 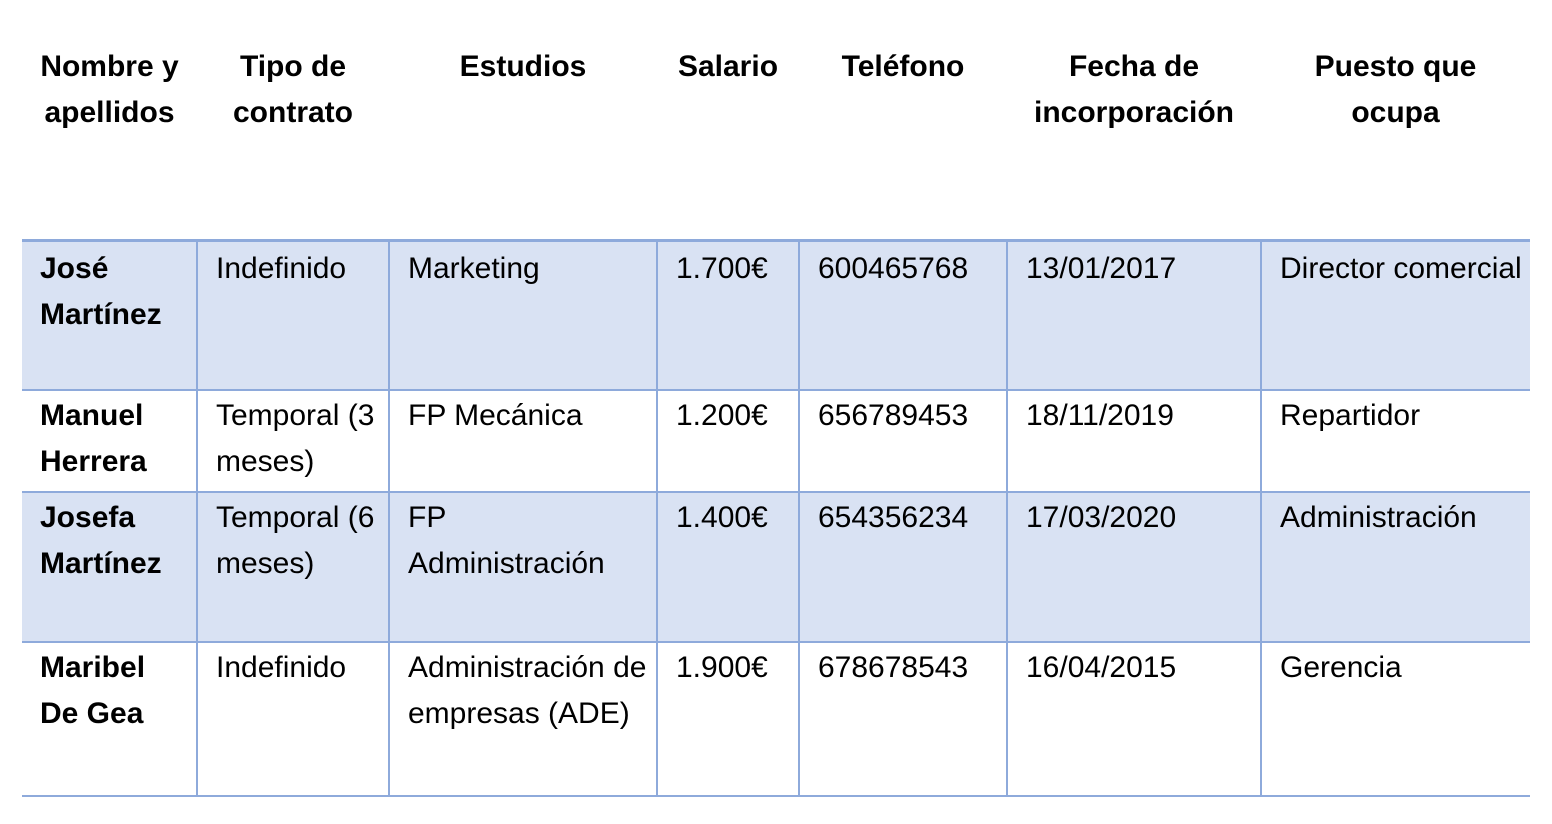 I want to click on cell-nombre: Manuel Herrera, so click(x=109, y=441).